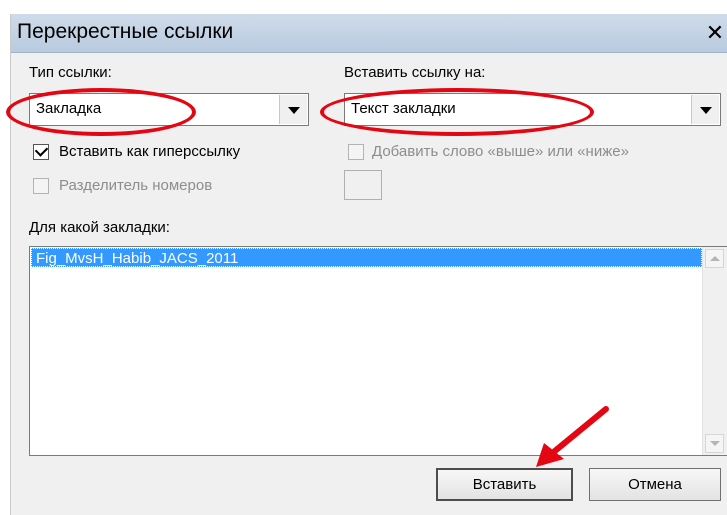  I want to click on above-below-label: Добавить слово «выше» или «ниже», so click(500, 151).